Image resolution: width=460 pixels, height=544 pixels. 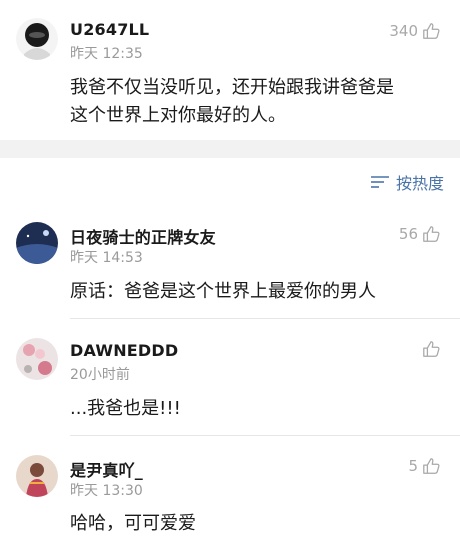 I want to click on like-count: 340, so click(x=403, y=31).